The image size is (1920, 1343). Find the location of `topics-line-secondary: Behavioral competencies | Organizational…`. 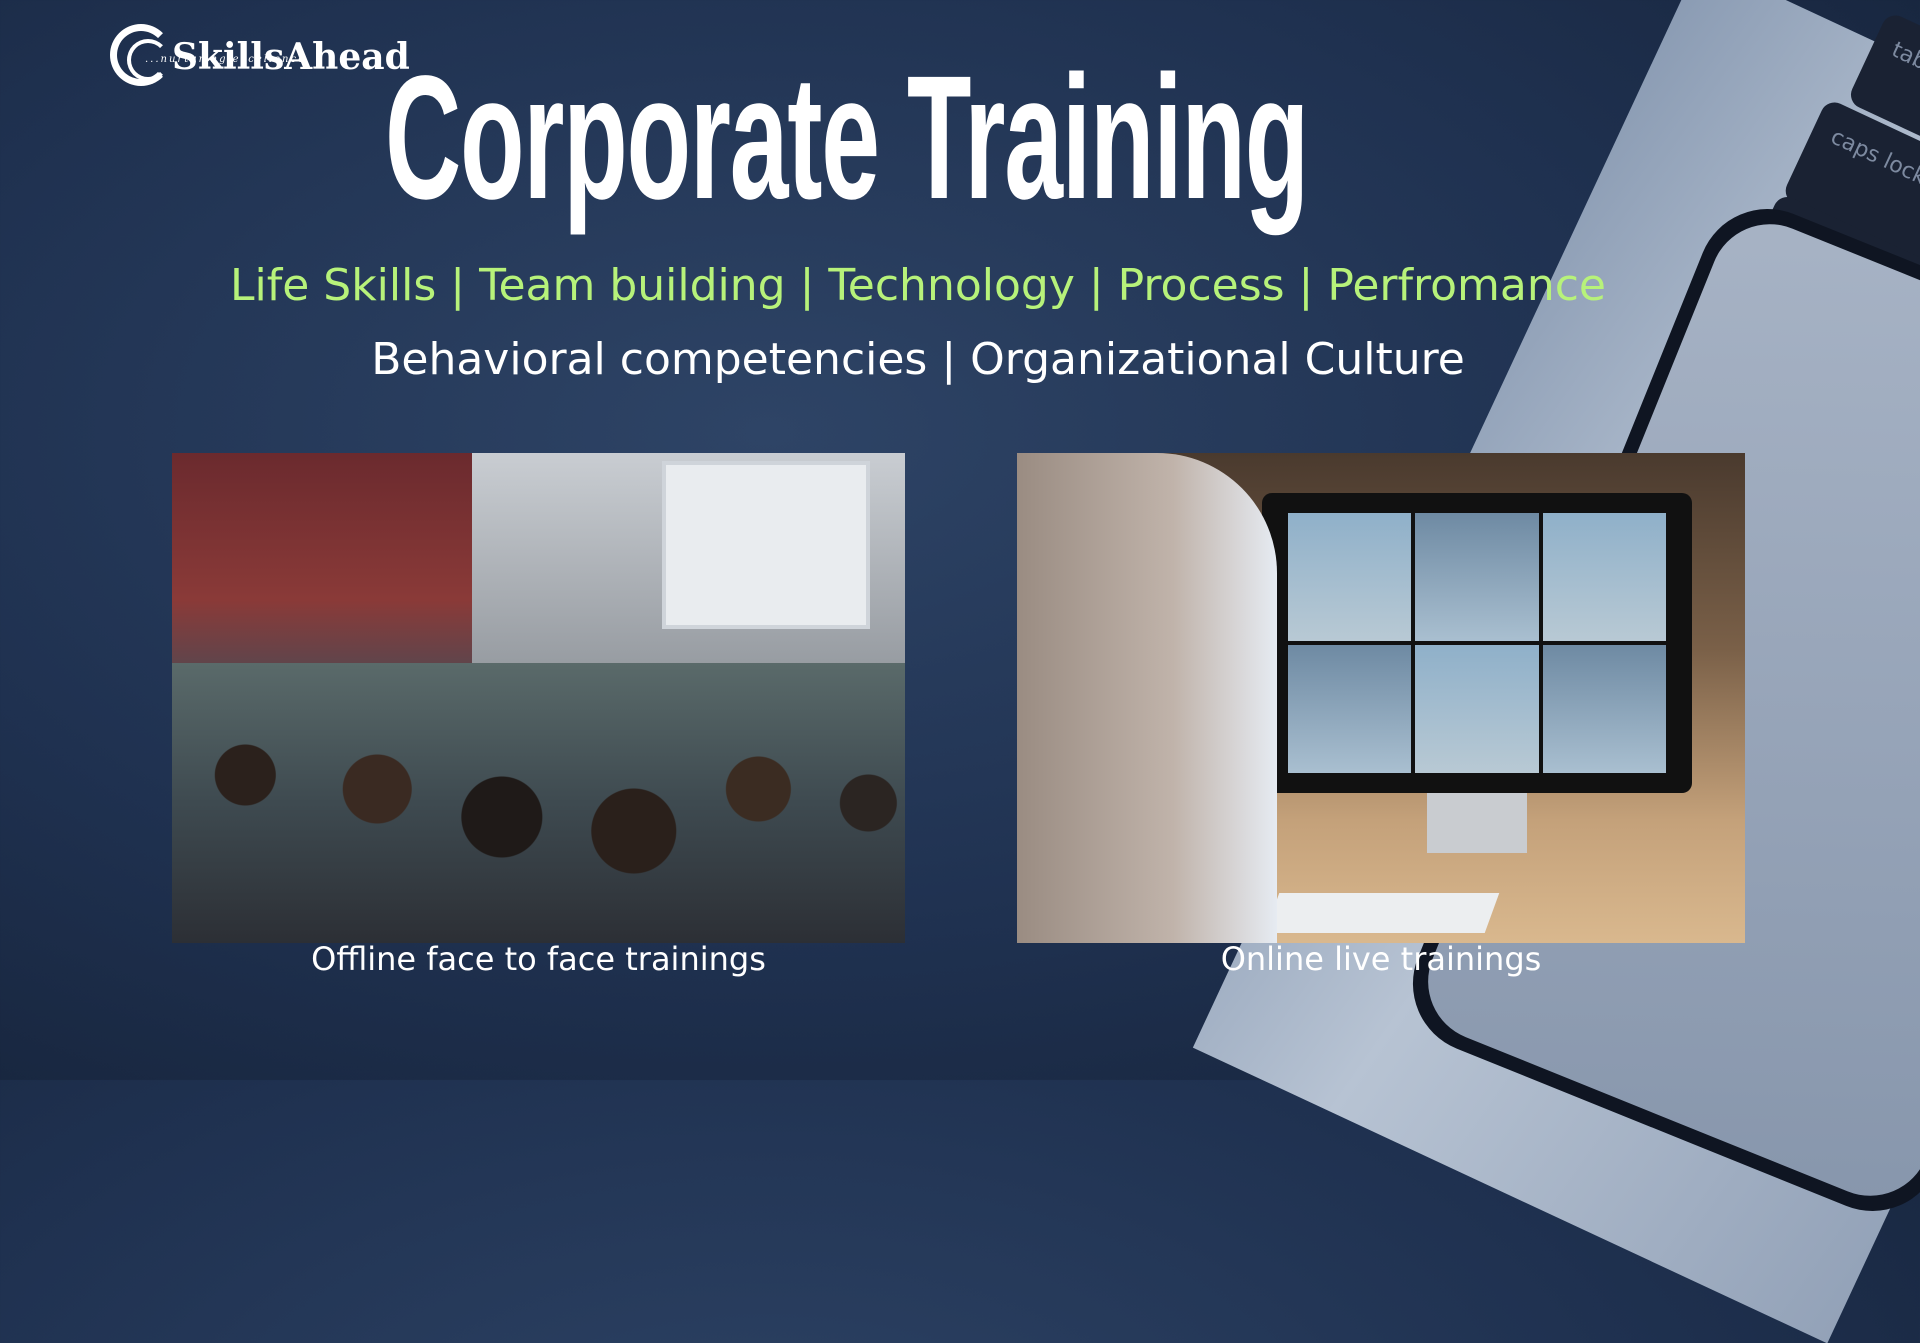

topics-line-secondary: Behavioral competencies | Organizational… is located at coordinates (918, 359).